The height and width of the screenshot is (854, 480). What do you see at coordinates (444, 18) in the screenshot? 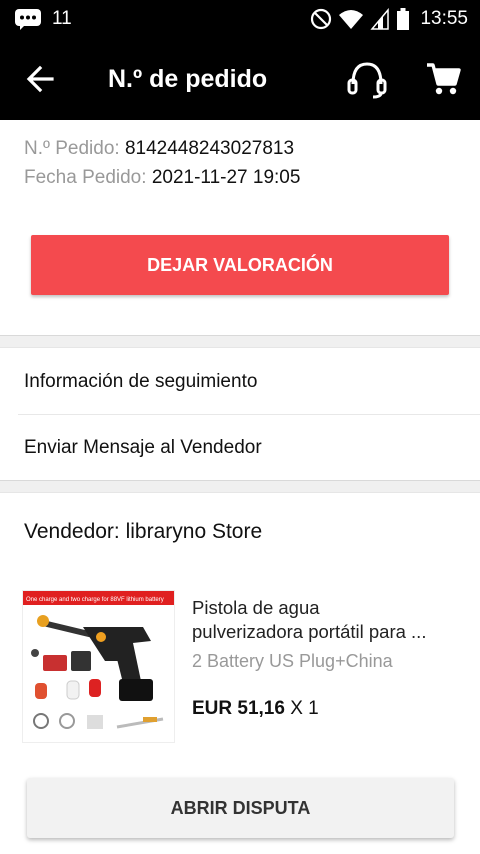
I see `status-time: 13:55` at bounding box center [444, 18].